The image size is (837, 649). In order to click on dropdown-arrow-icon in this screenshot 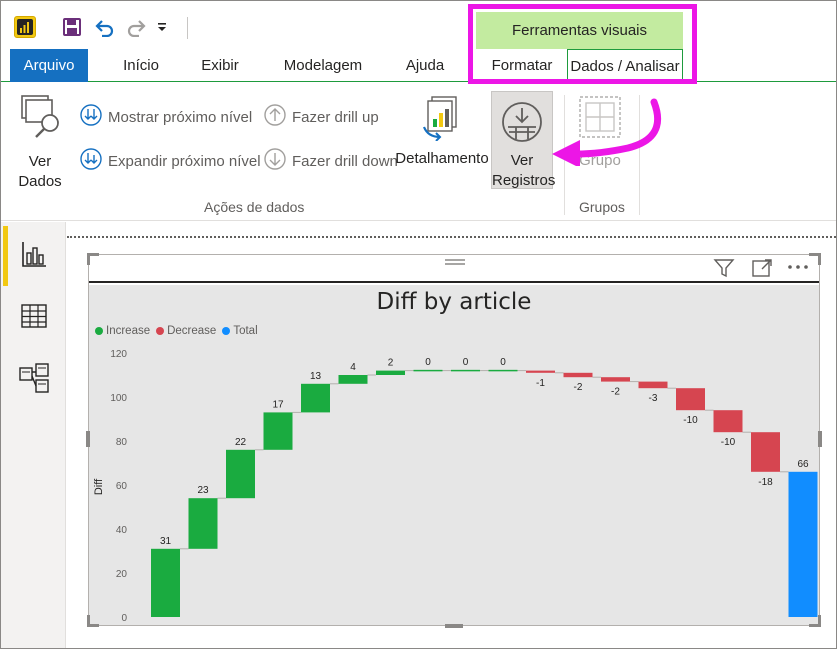, I will do `click(162, 27)`.